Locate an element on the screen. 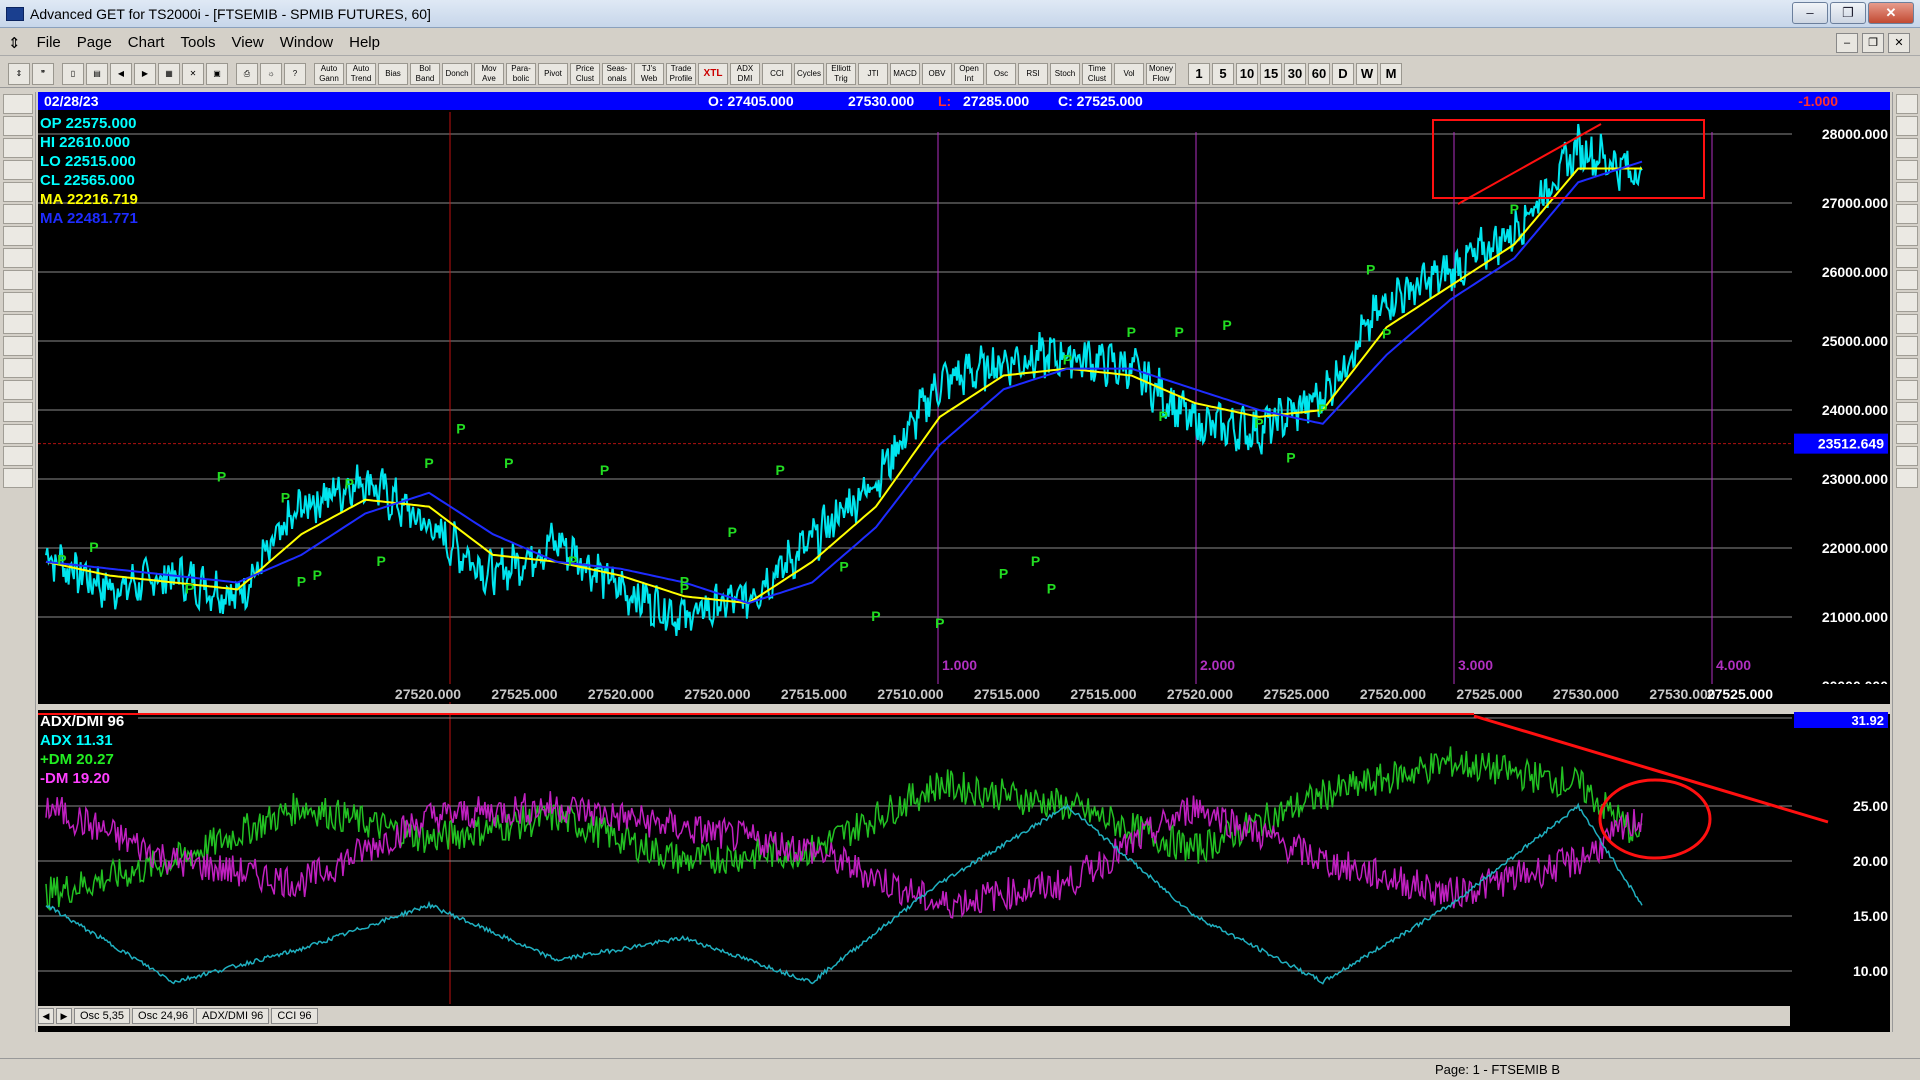 The image size is (1920, 1080). tab-cci-96: CCI 96 is located at coordinates (294, 1016).